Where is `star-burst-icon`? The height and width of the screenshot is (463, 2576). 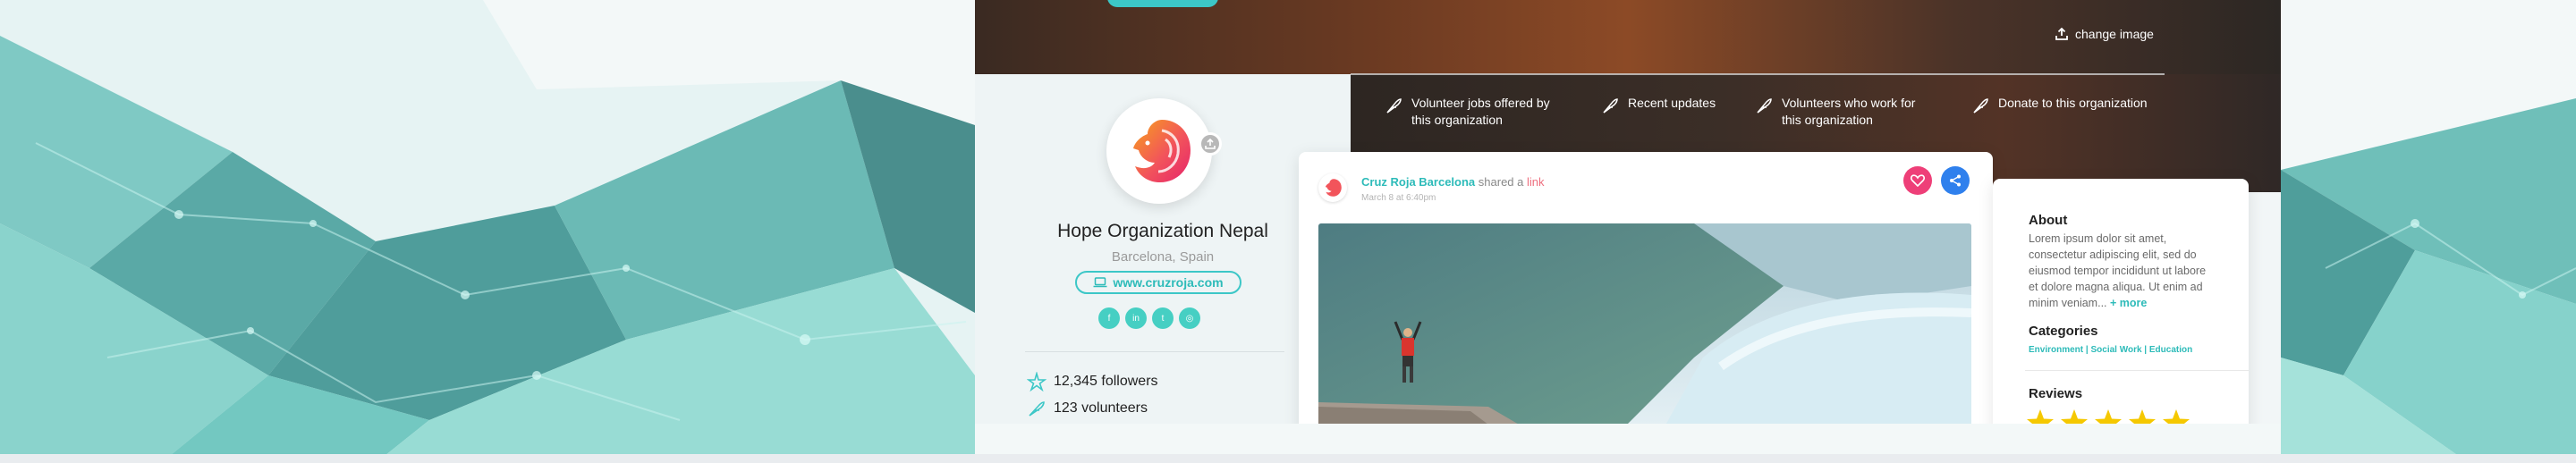 star-burst-icon is located at coordinates (1036, 381).